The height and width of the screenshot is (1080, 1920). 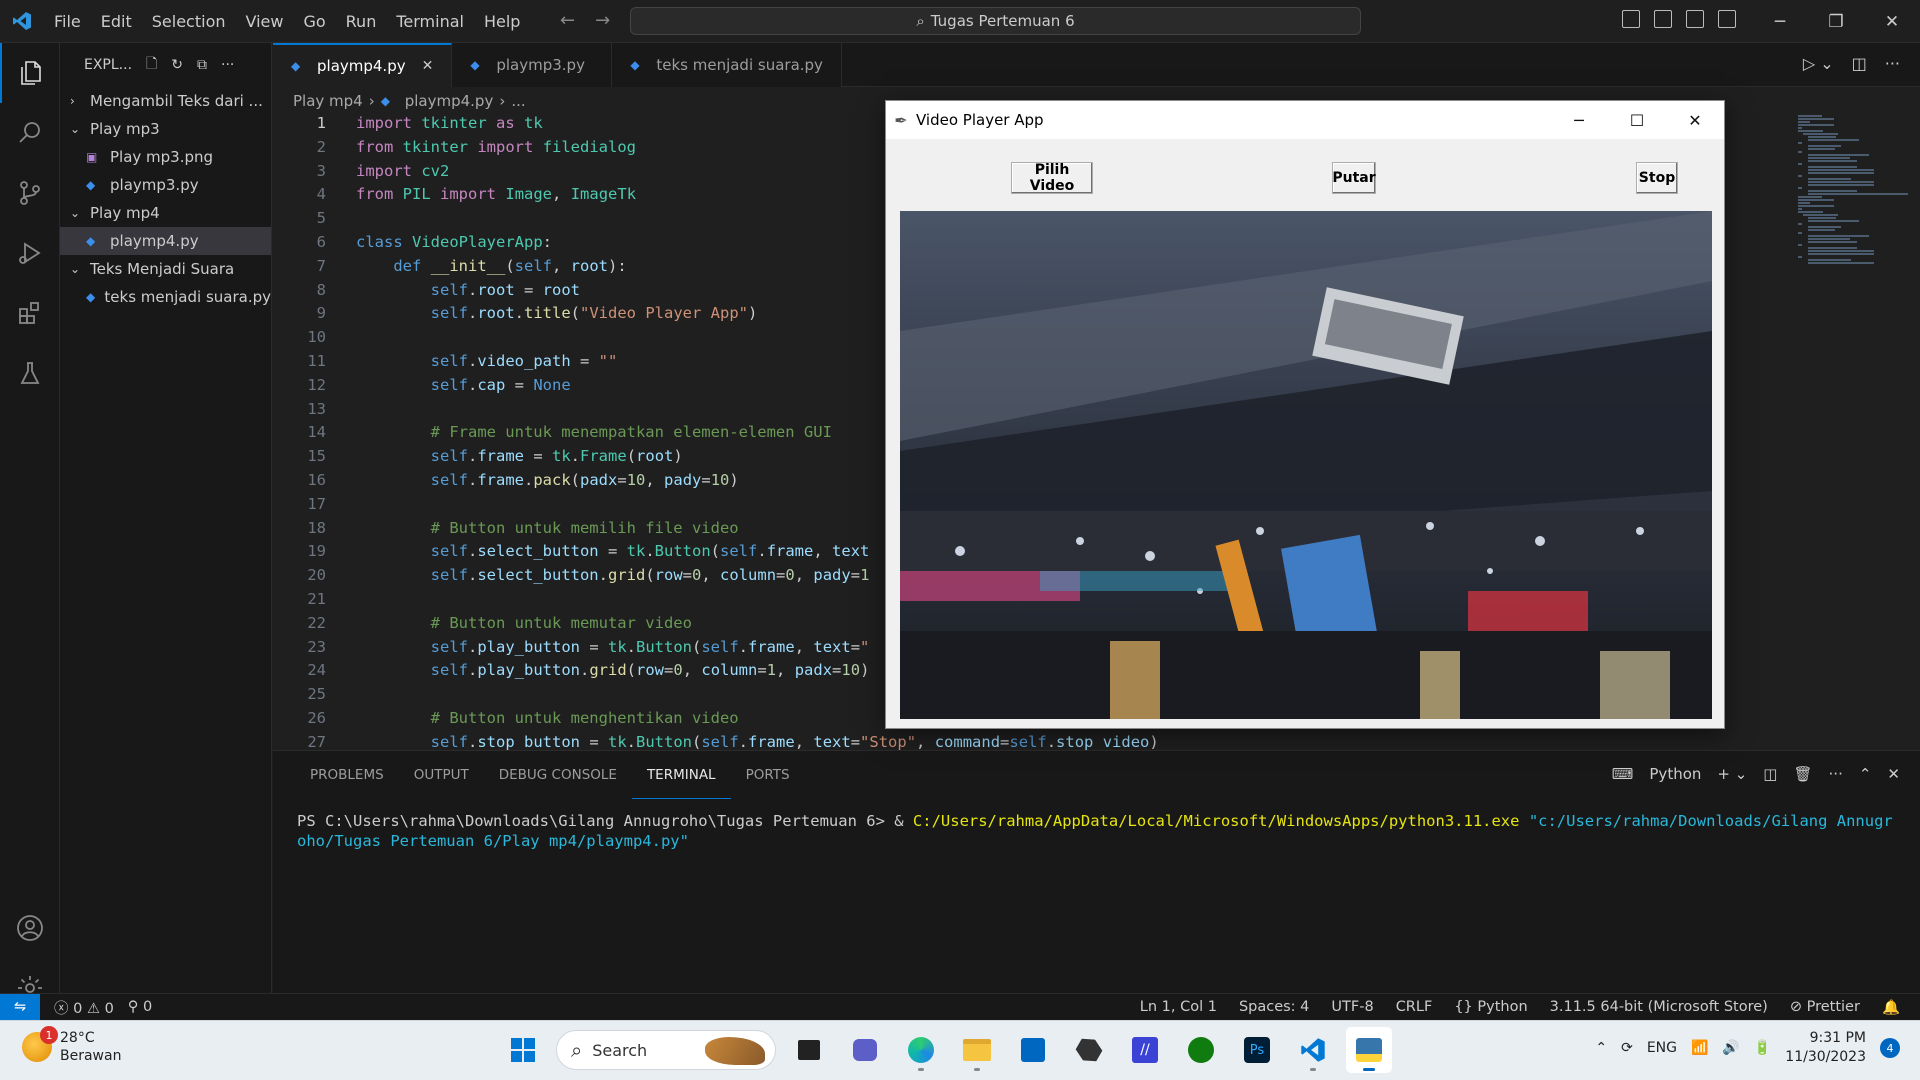 What do you see at coordinates (363, 65) in the screenshot?
I see `editor-tab: ◆ playmp4.py ✕` at bounding box center [363, 65].